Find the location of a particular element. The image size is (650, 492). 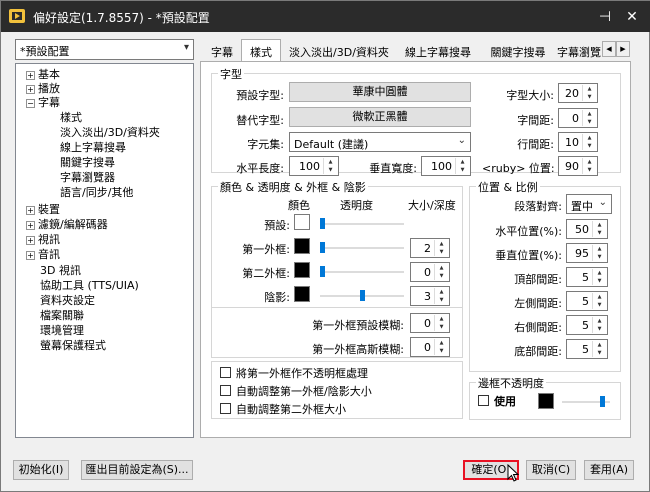

tab-strip: 字幕 樣式 淡入淡出/3D/資料夾 線上字幕搜尋 關鍵字搜尋 字幕瀏覽 ◀ ▶ is located at coordinates (415, 51).